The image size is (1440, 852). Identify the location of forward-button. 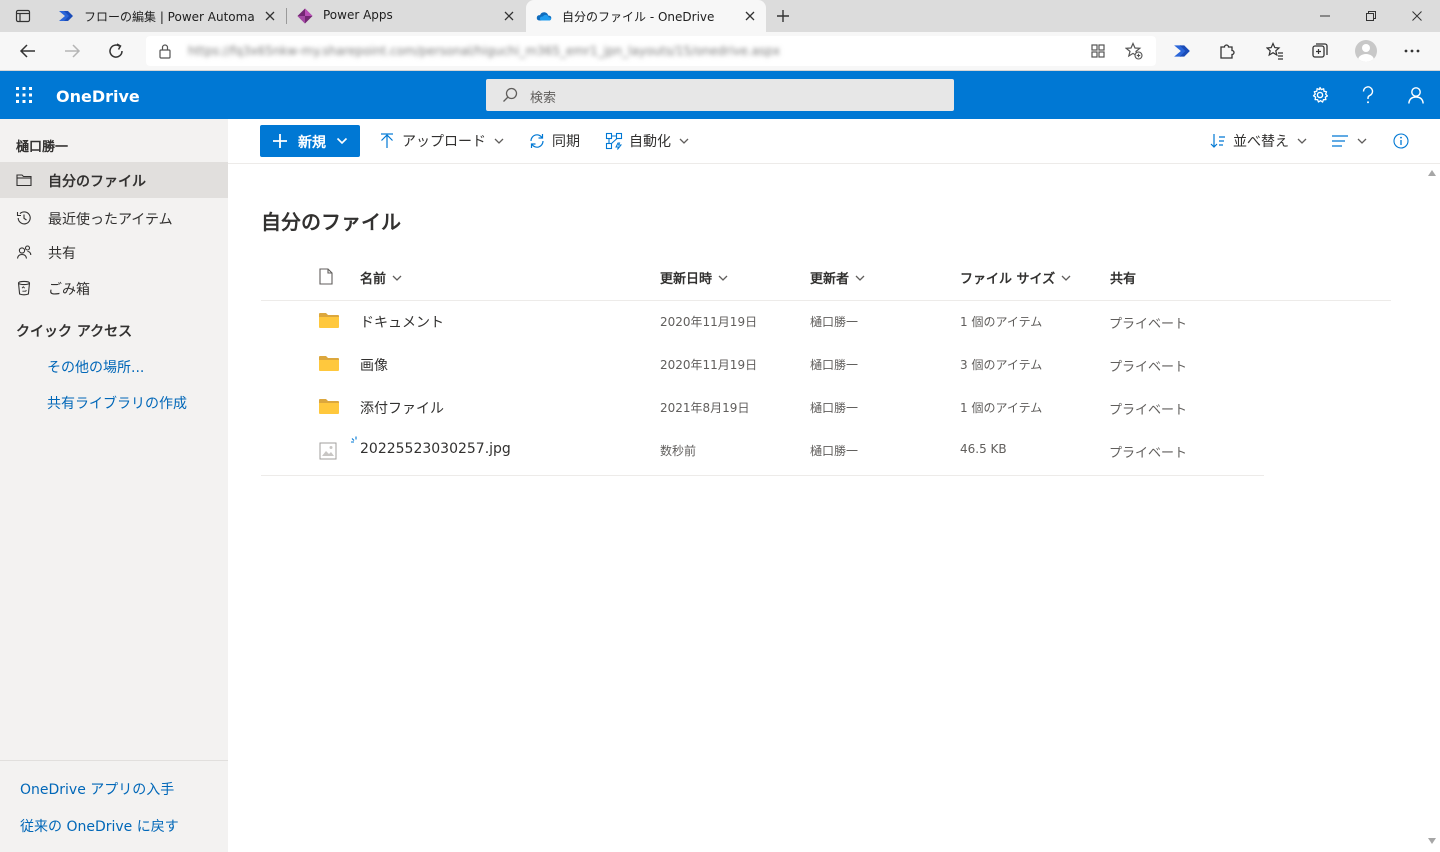
(72, 51).